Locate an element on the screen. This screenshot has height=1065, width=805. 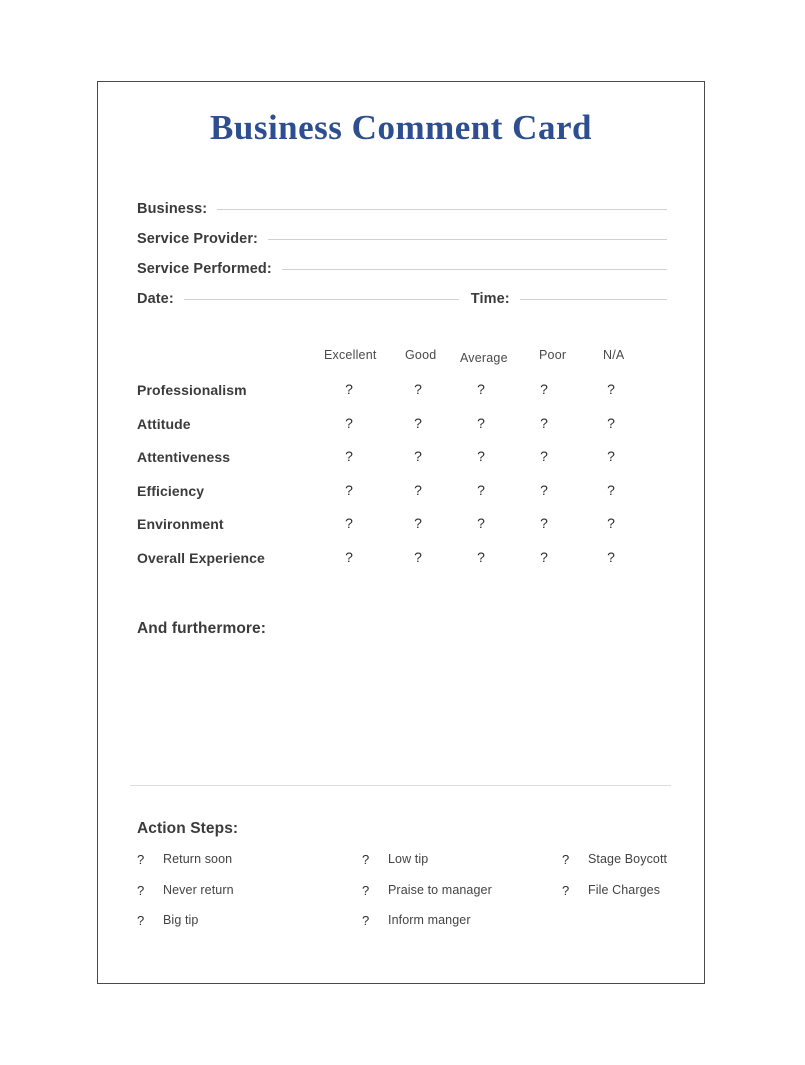
page-title: Business Comment Card is located at coordinates (401, 127).